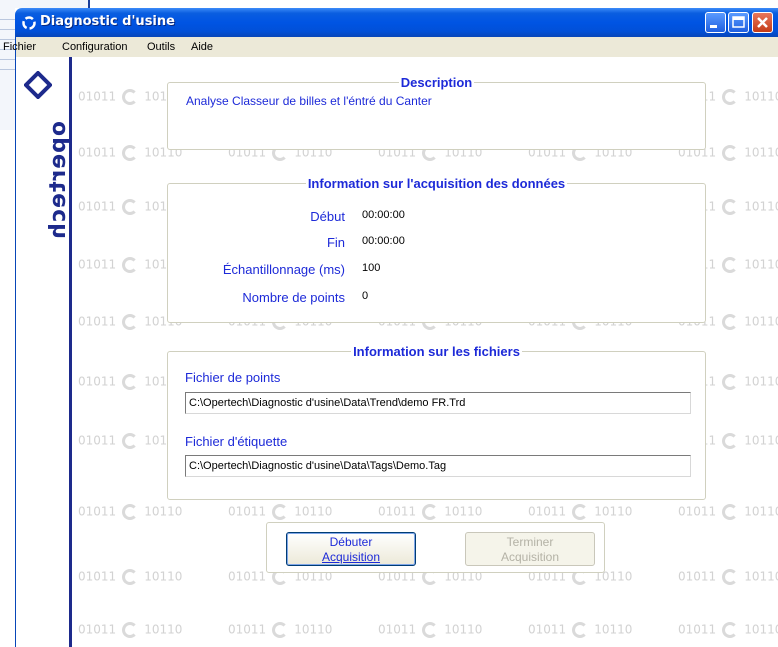 This screenshot has width=778, height=647. Describe the element at coordinates (202, 47) in the screenshot. I see `menu-aide: Aide` at that location.